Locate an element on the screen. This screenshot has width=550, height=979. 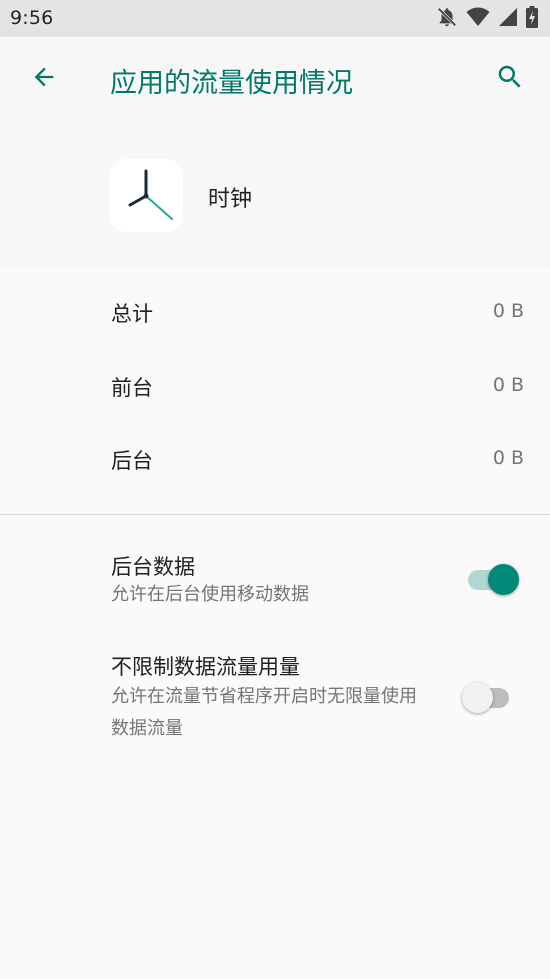
back-button is located at coordinates (44, 79).